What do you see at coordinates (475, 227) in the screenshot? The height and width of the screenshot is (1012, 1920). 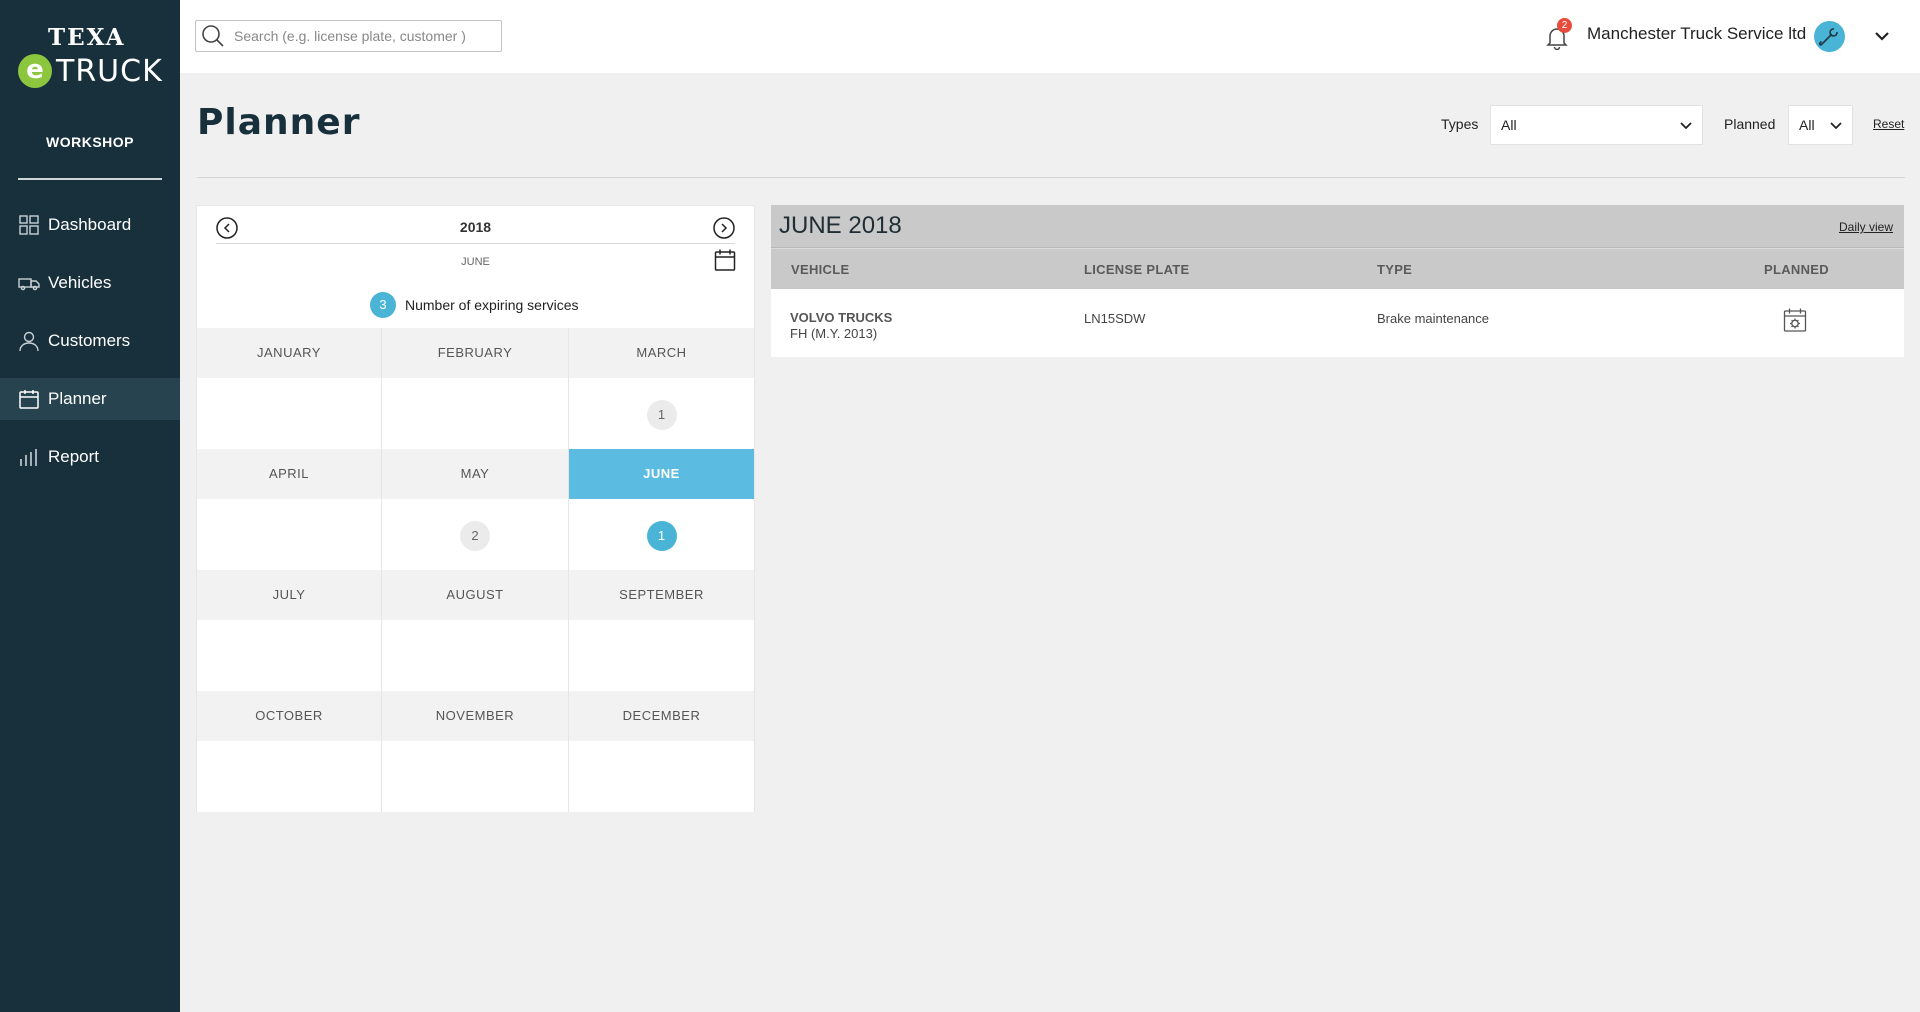 I see `calendar-year: 2018` at bounding box center [475, 227].